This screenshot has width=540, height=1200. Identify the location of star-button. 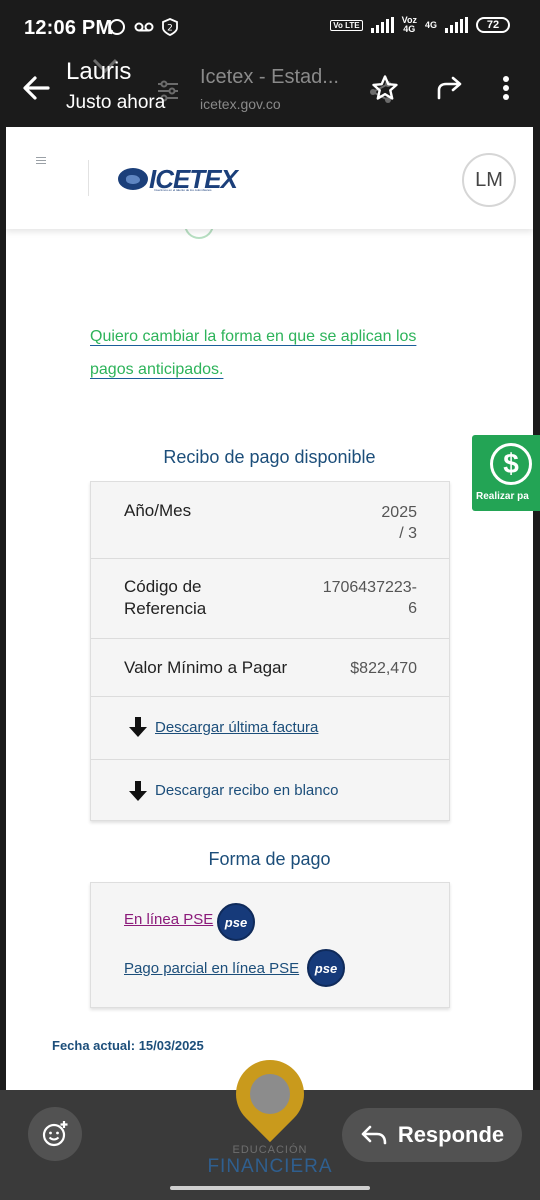
(385, 88).